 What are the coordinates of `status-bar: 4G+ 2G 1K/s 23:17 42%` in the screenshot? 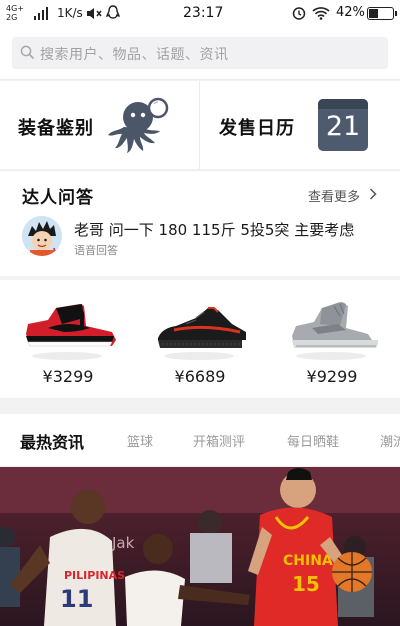 It's located at (200, 14).